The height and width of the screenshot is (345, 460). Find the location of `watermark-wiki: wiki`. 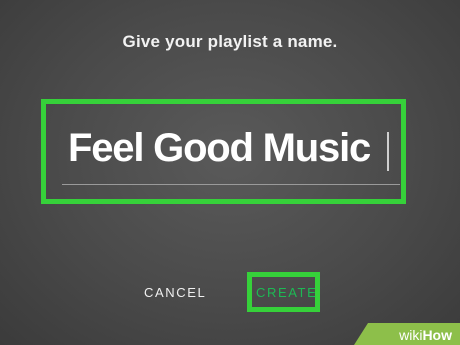

watermark-wiki: wiki is located at coordinates (411, 335).